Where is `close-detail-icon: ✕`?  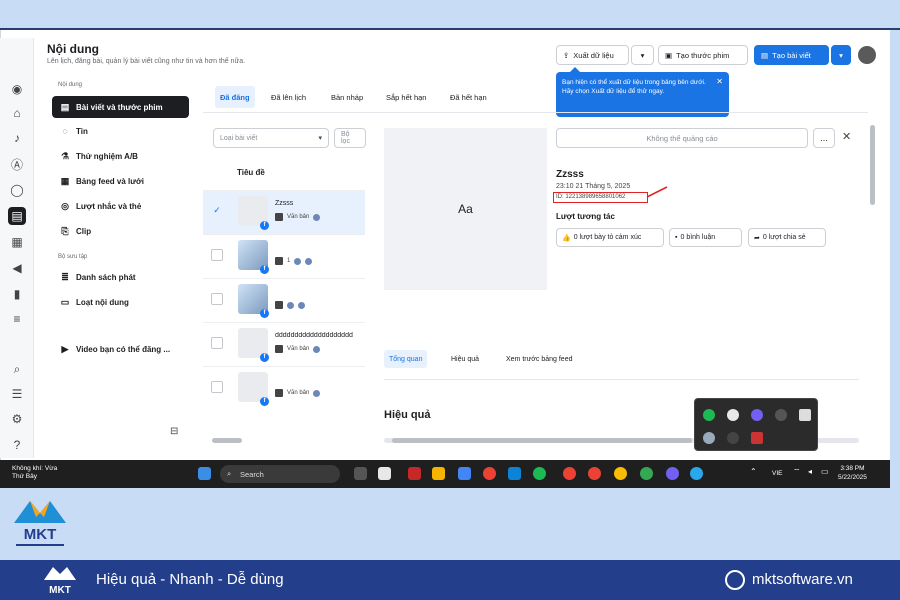
close-detail-icon: ✕ is located at coordinates (846, 136).